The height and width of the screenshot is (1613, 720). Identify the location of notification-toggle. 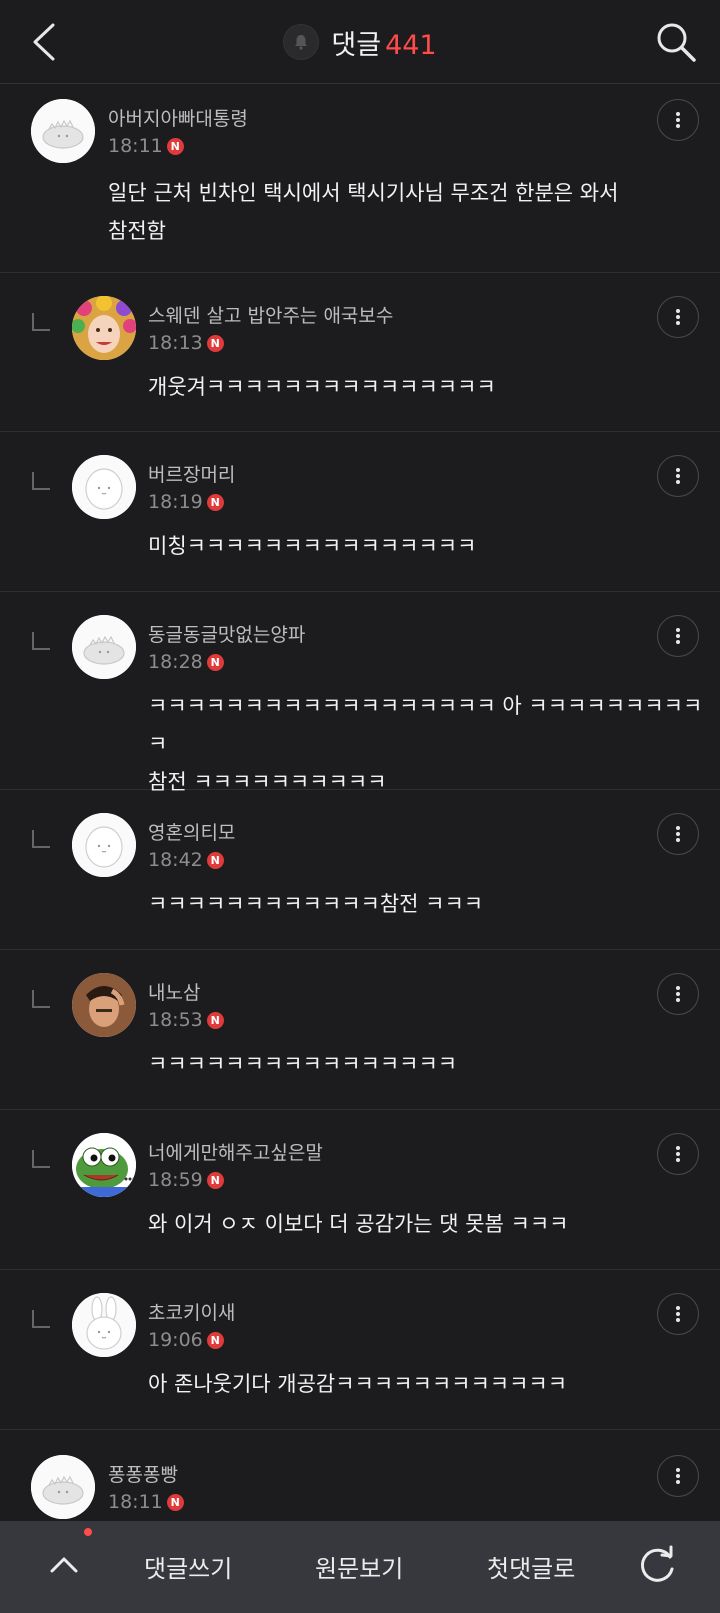
(301, 42).